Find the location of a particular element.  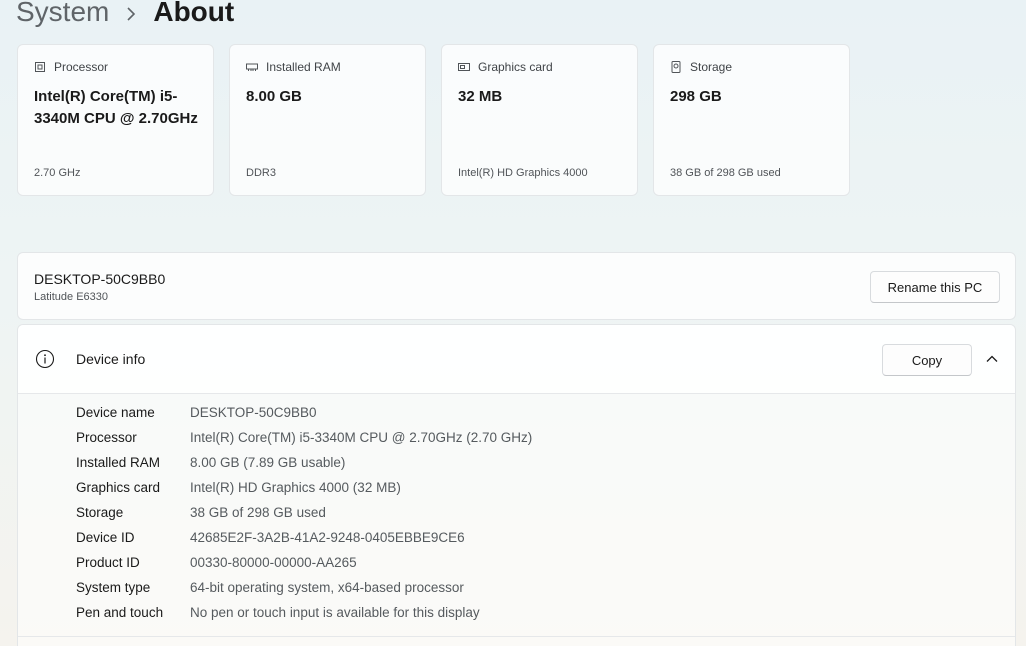

ram-icon is located at coordinates (252, 67).